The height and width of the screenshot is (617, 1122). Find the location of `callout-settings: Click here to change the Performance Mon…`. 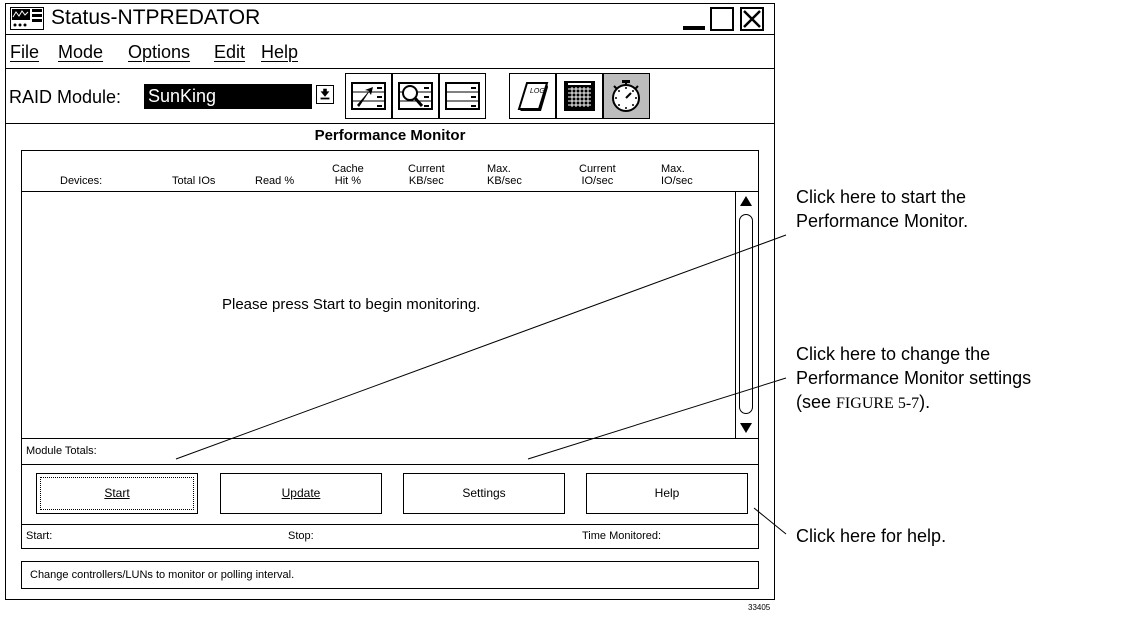

callout-settings: Click here to change the Performance Mon… is located at coordinates (913, 379).